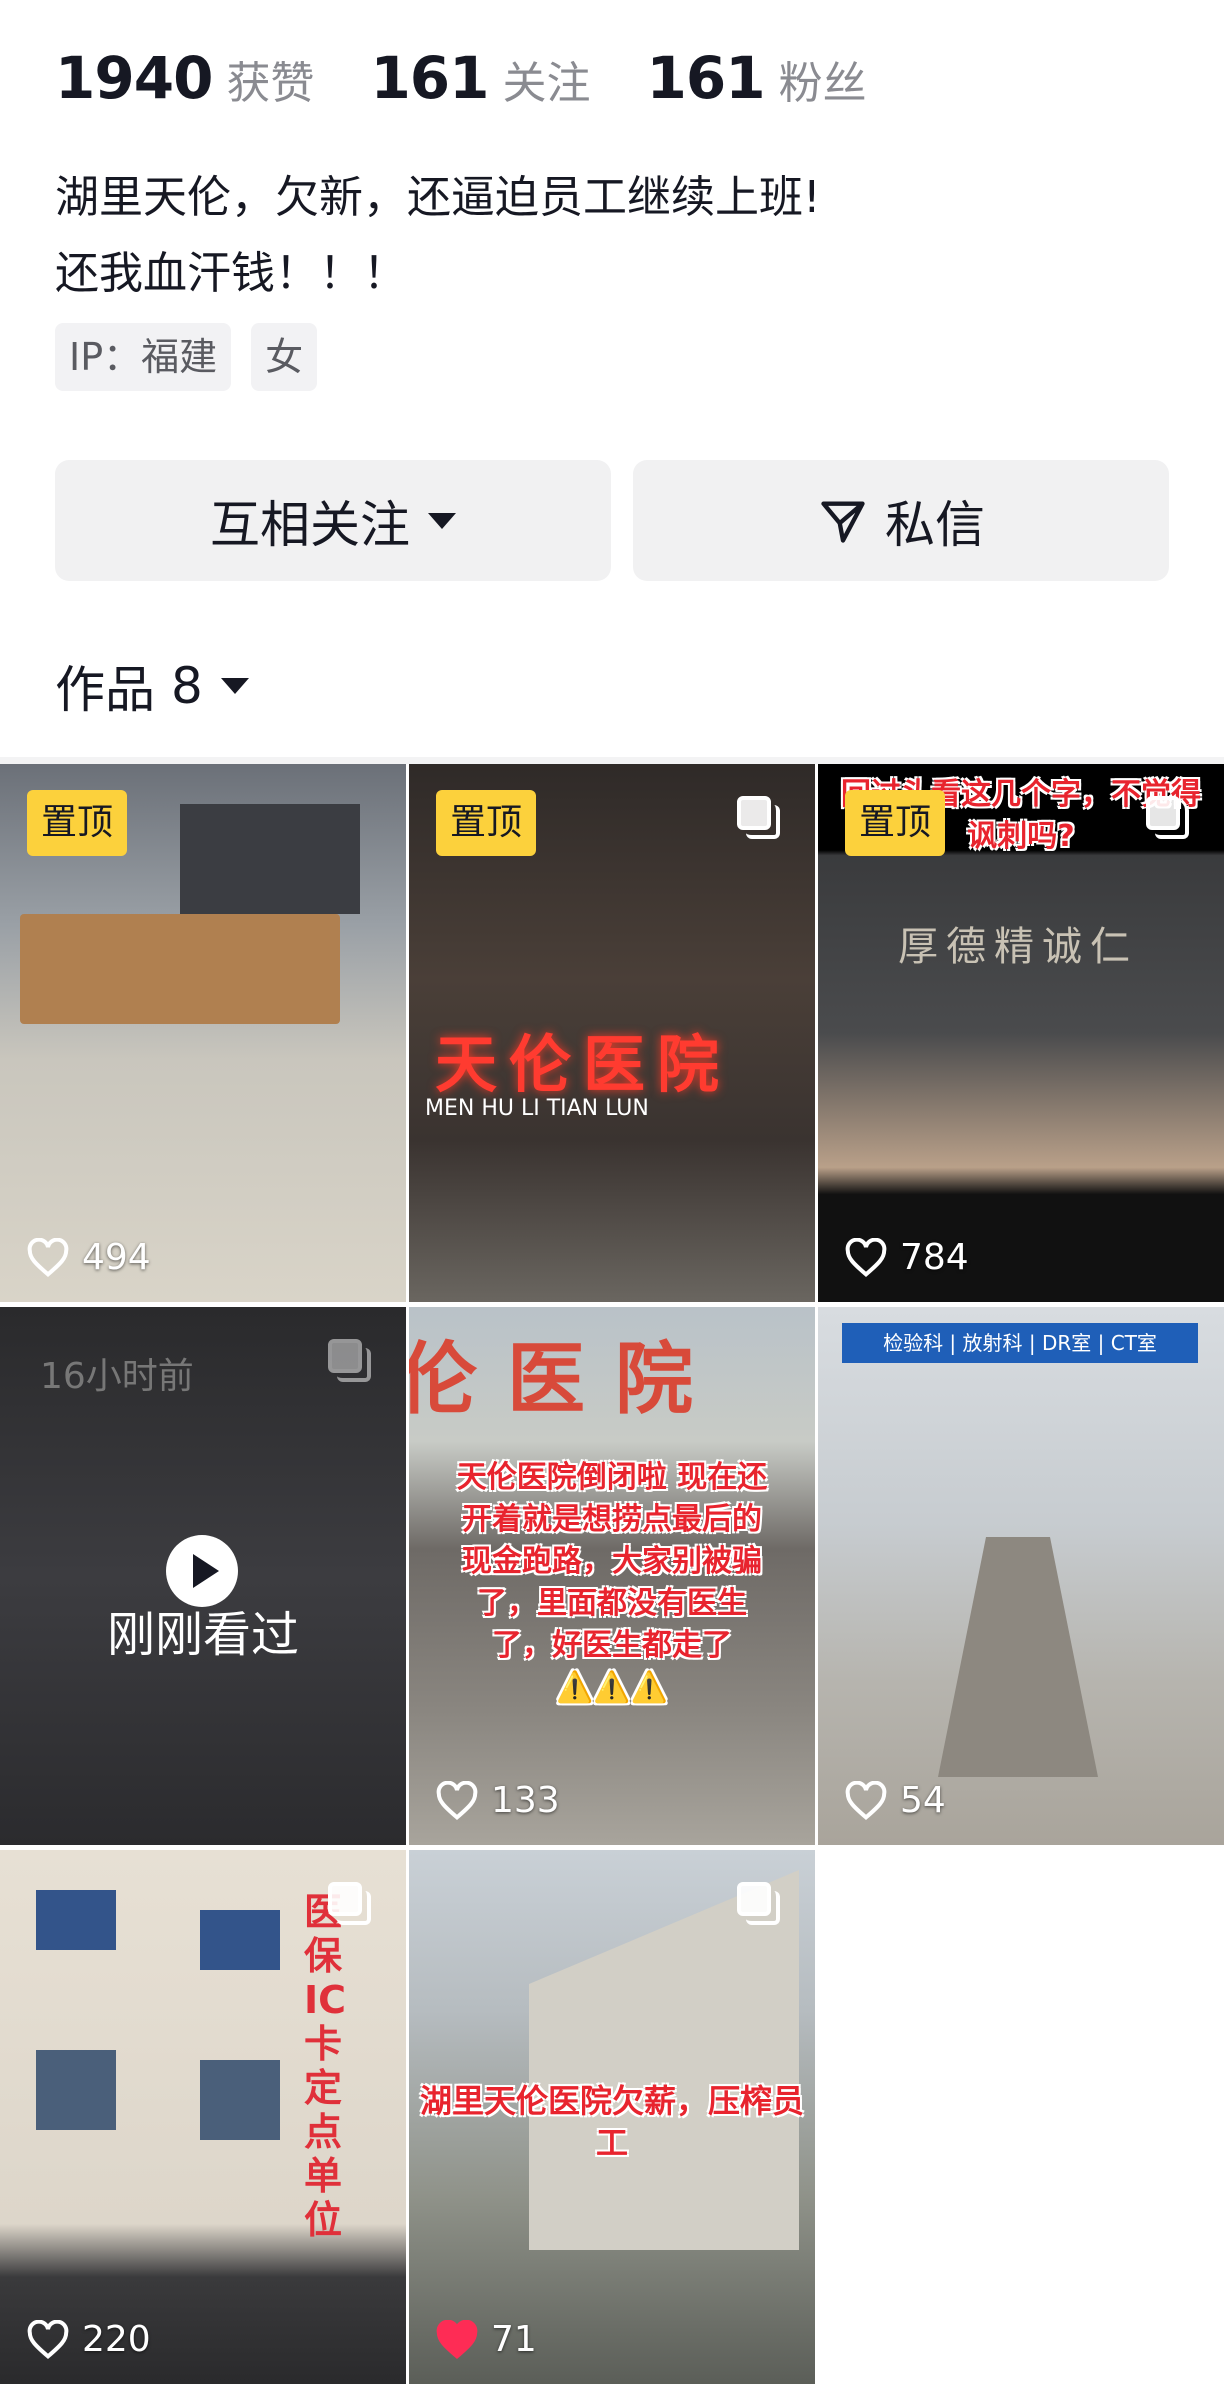 The image size is (1224, 2384). I want to click on like-count-value: 784, so click(934, 1257).